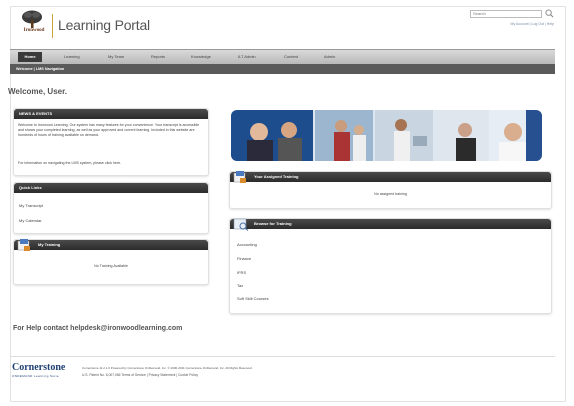 The width and height of the screenshot is (574, 406). I want to click on nav-learning: Learning, so click(72, 56).